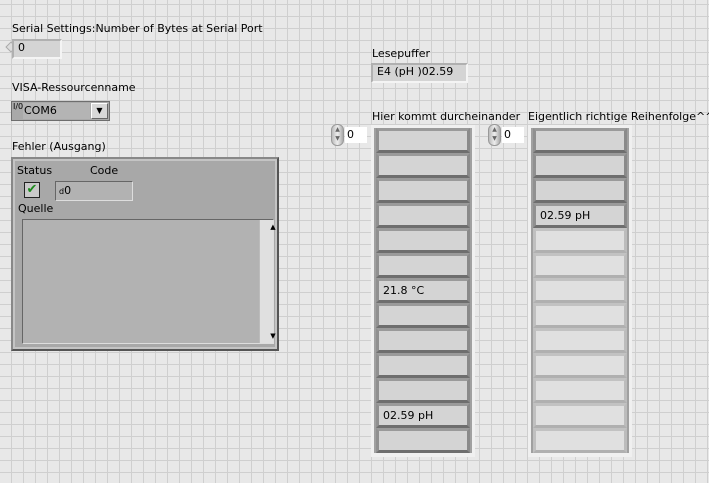 The width and height of the screenshot is (709, 483). What do you see at coordinates (59, 146) in the screenshot?
I see `error-label: Fehler (Ausgang)` at bounding box center [59, 146].